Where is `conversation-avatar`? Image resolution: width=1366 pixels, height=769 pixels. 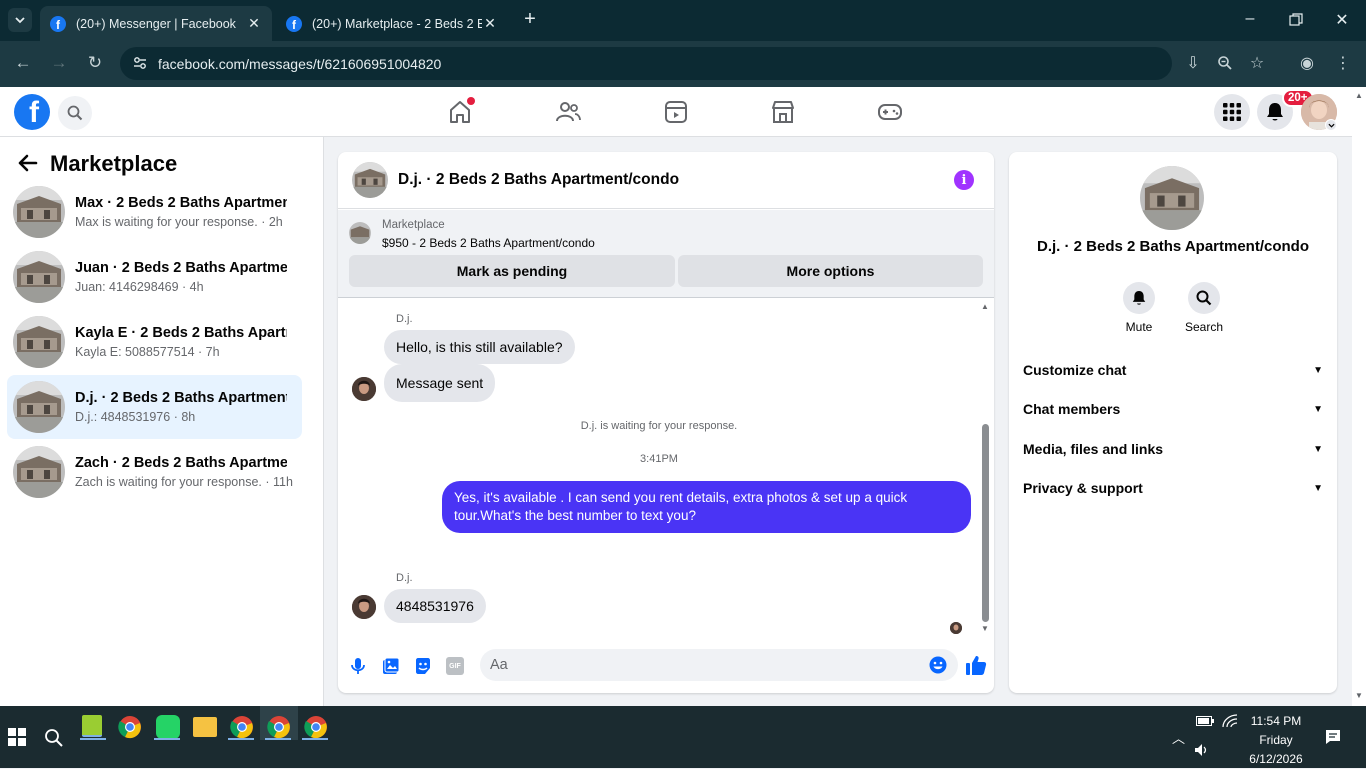
conversation-avatar is located at coordinates (1172, 198).